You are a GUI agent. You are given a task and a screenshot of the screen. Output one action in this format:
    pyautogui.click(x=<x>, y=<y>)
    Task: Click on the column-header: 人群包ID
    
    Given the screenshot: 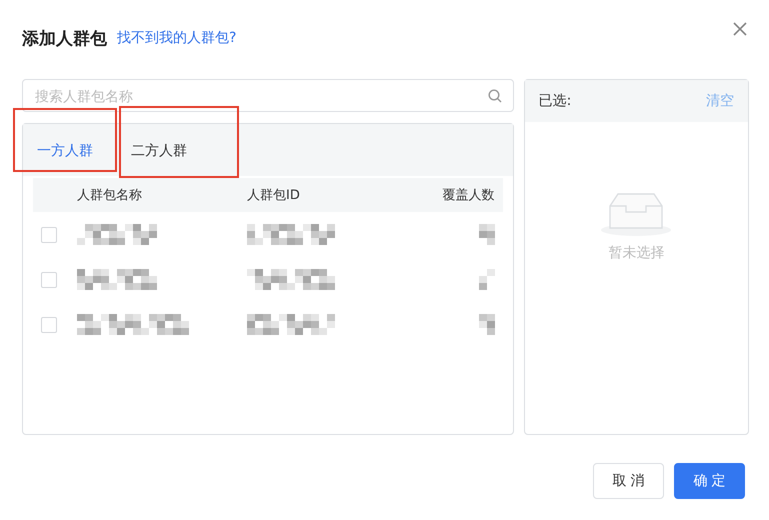 What is the action you would take?
    pyautogui.click(x=274, y=195)
    